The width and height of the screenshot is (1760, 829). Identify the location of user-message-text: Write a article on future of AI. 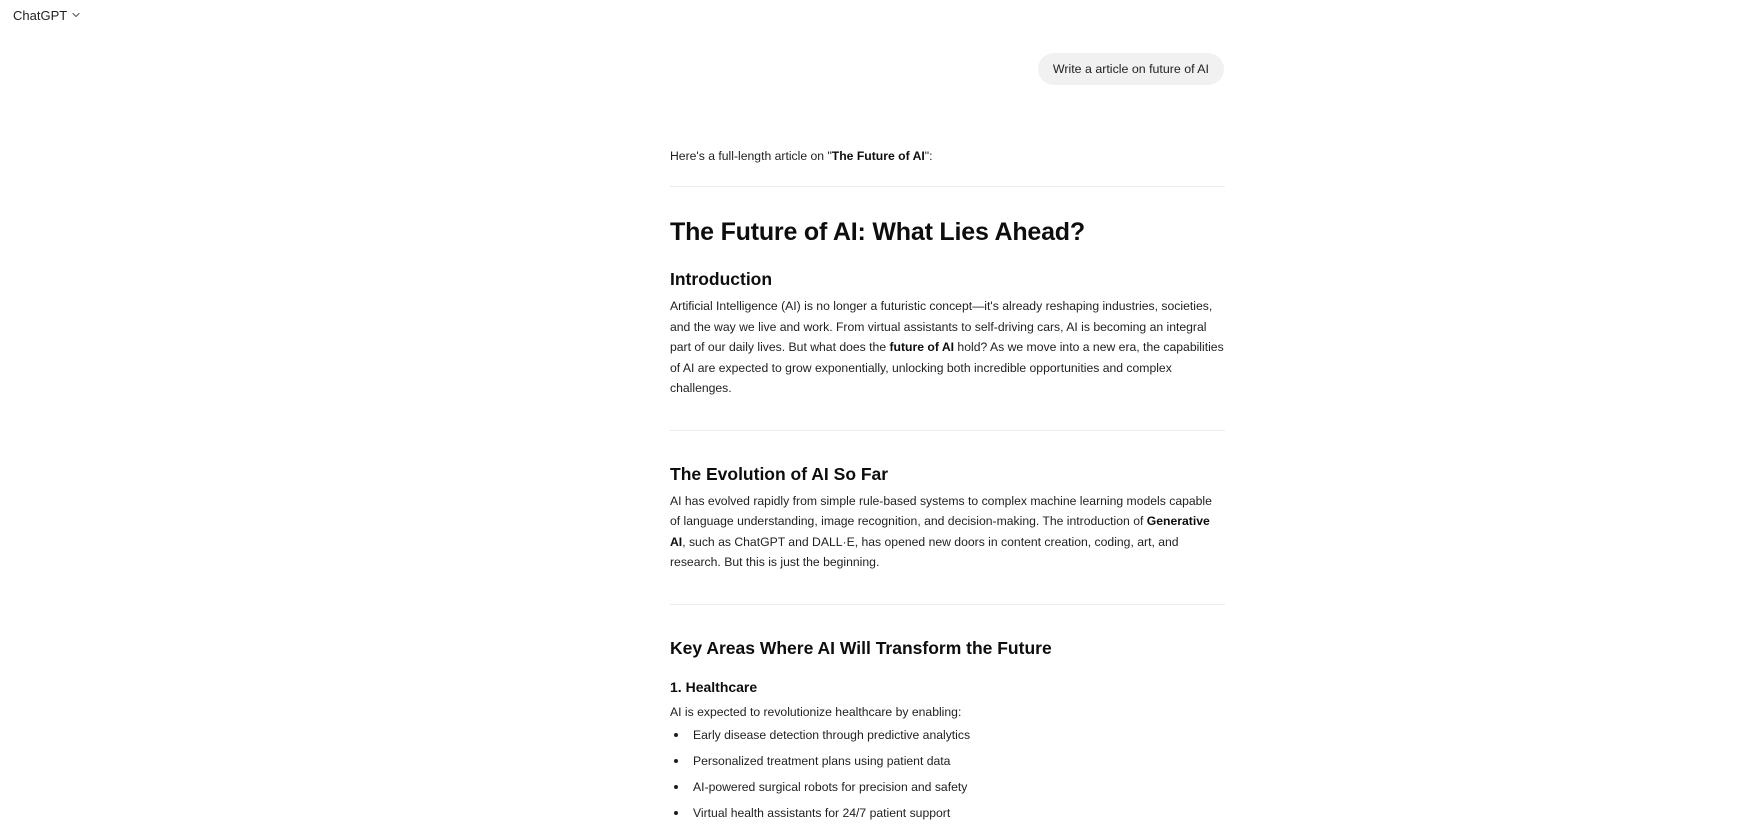
(1130, 69).